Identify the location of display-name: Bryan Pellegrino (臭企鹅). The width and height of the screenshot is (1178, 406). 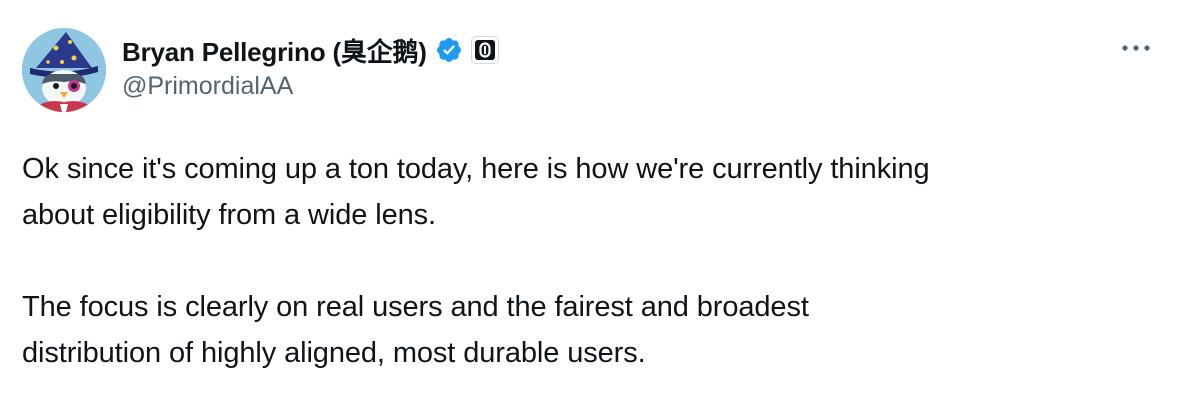
(274, 50).